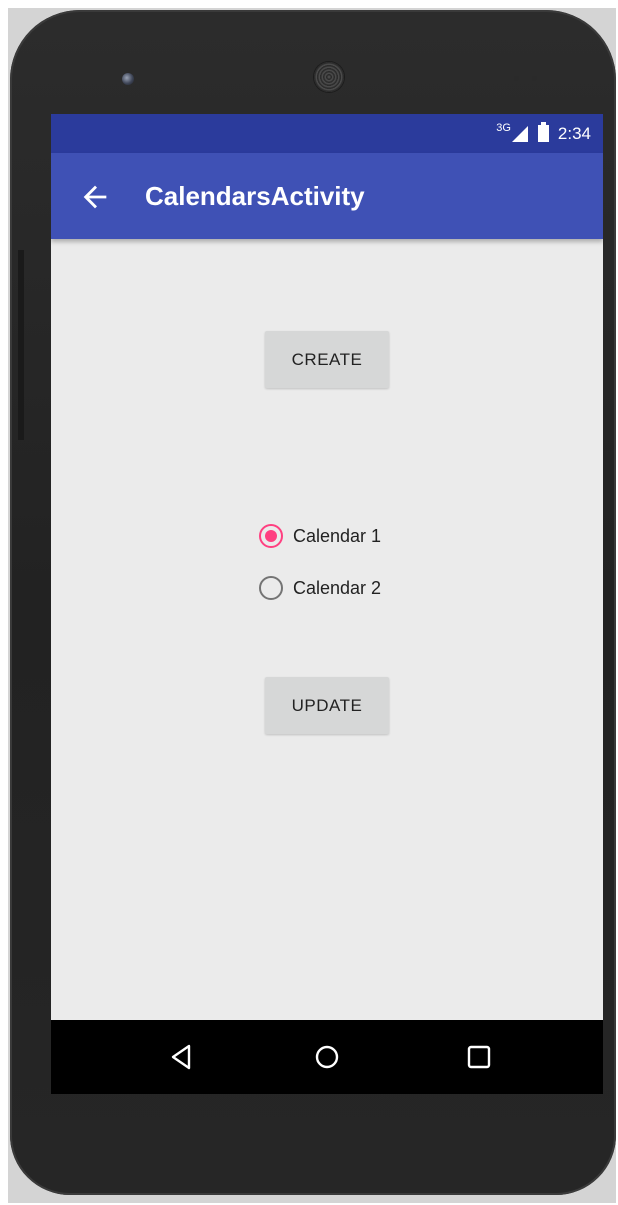  Describe the element at coordinates (21, 345) in the screenshot. I see `phone-side-button` at that location.